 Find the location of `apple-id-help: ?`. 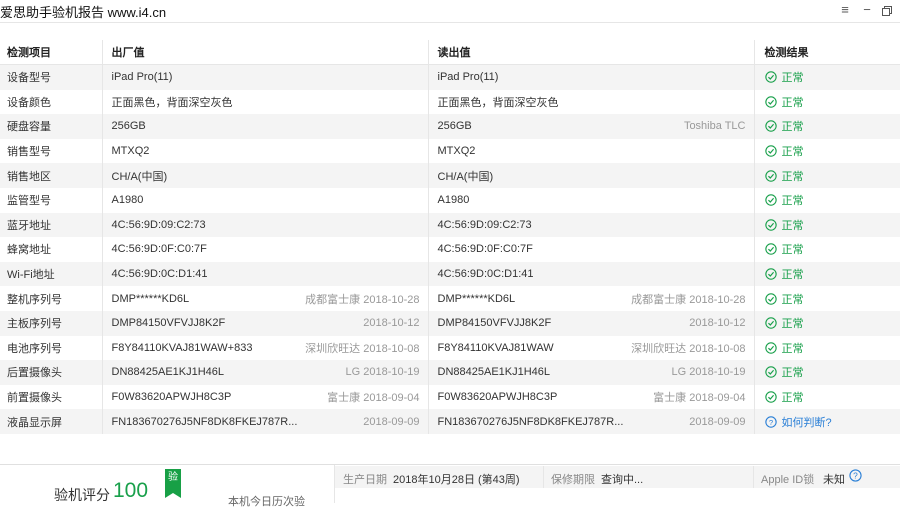

apple-id-help: ? is located at coordinates (855, 475).